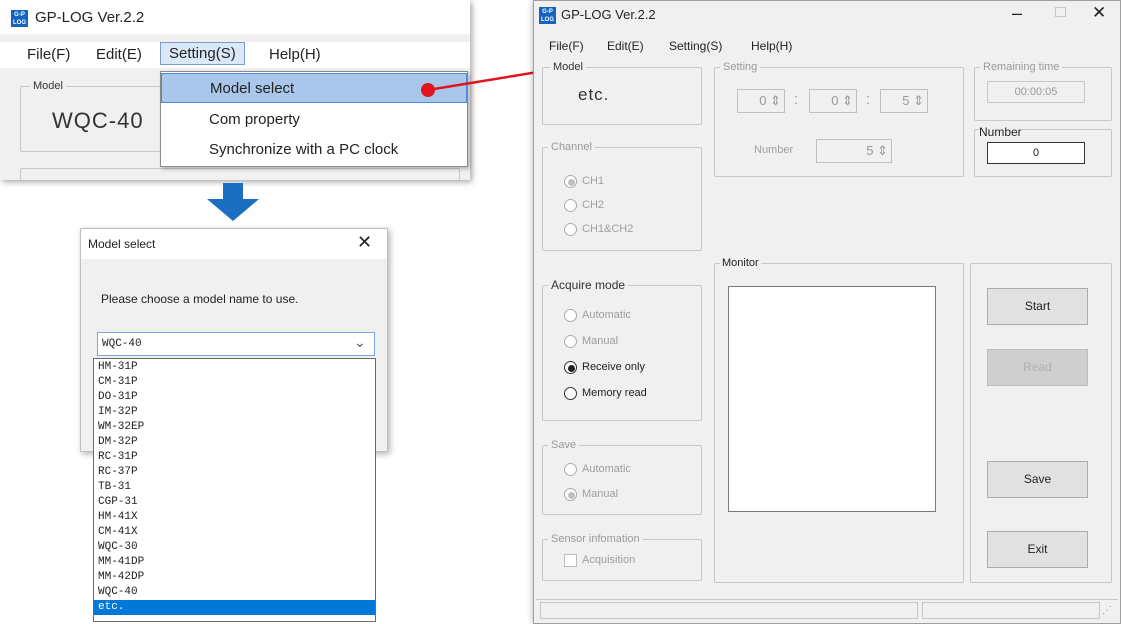 Image resolution: width=1121 pixels, height=624 pixels. Describe the element at coordinates (233, 202) in the screenshot. I see `down-arrow-icon` at that location.